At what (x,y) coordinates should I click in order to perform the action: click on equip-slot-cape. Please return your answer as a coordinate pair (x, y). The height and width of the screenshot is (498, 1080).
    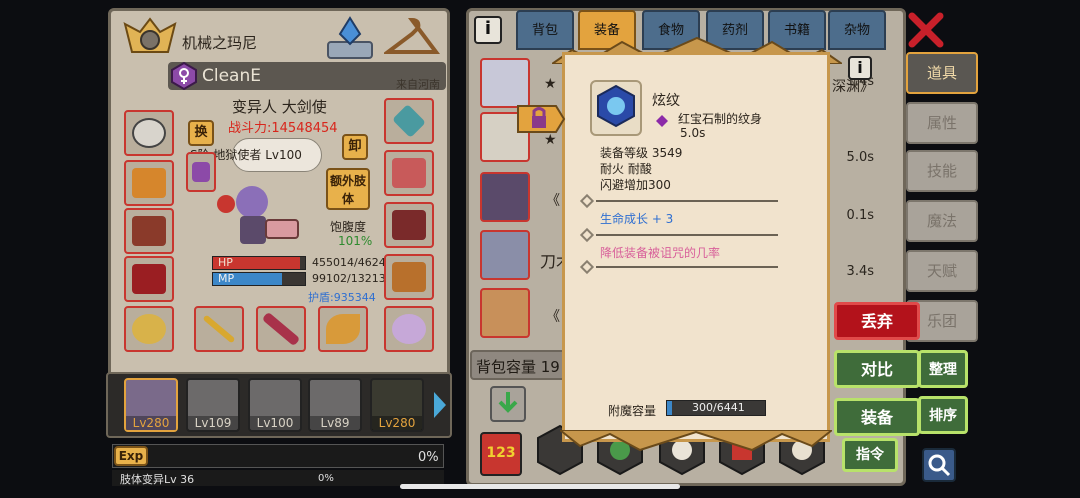
    Looking at the image, I should click on (149, 279).